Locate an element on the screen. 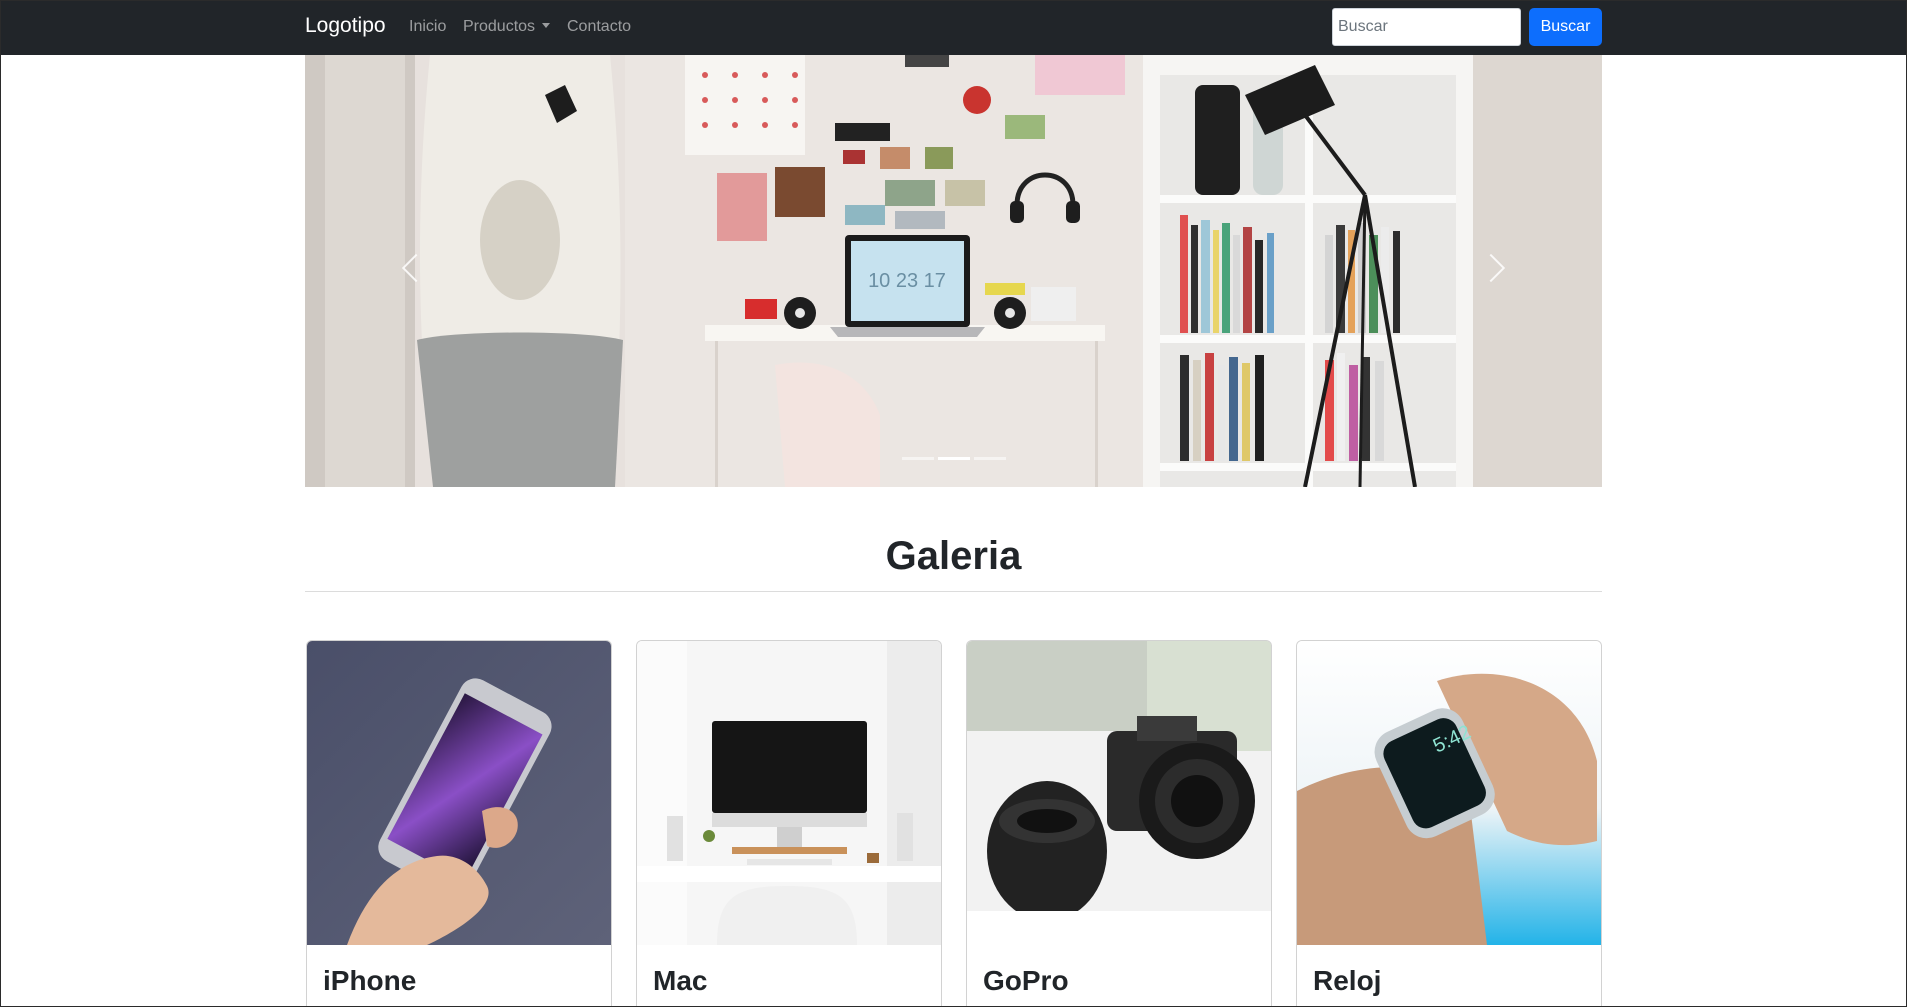 Image resolution: width=1907 pixels, height=1007 pixels. gallery-card-gopro: GoPro is located at coordinates (1119, 823).